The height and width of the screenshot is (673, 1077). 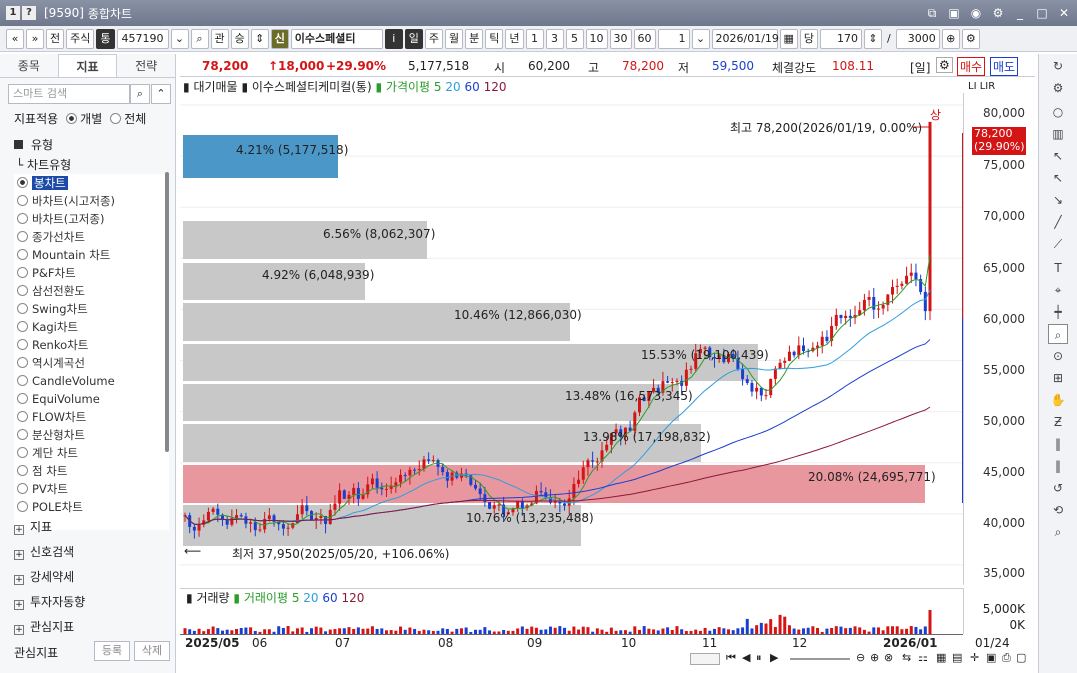 What do you see at coordinates (705, 659) in the screenshot?
I see `scroll-thumb` at bounding box center [705, 659].